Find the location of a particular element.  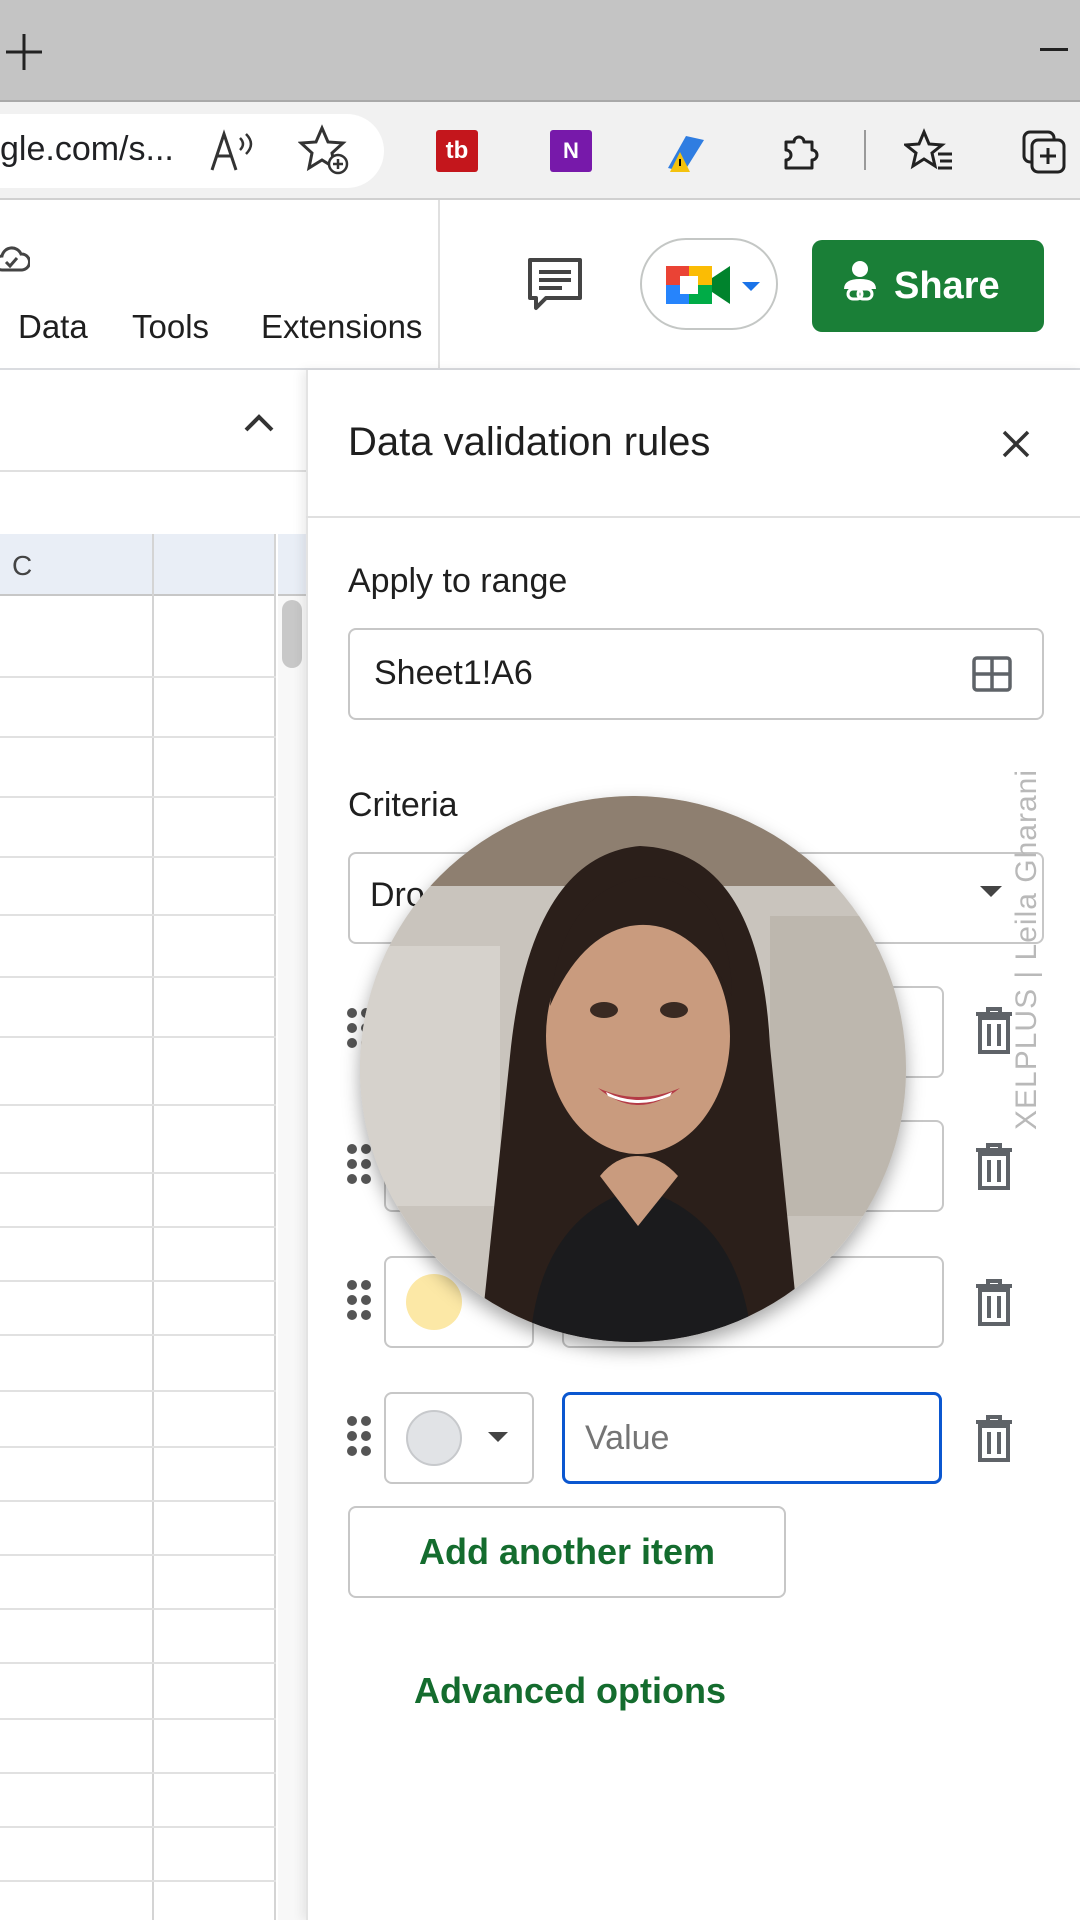

collections-icon is located at coordinates (1045, 153).